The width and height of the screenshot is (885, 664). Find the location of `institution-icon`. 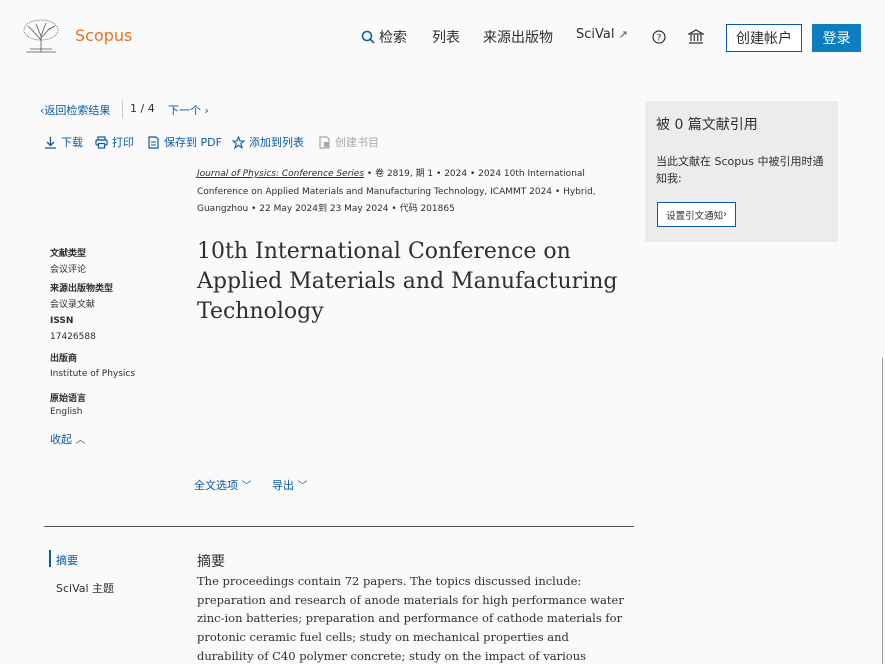

institution-icon is located at coordinates (696, 37).